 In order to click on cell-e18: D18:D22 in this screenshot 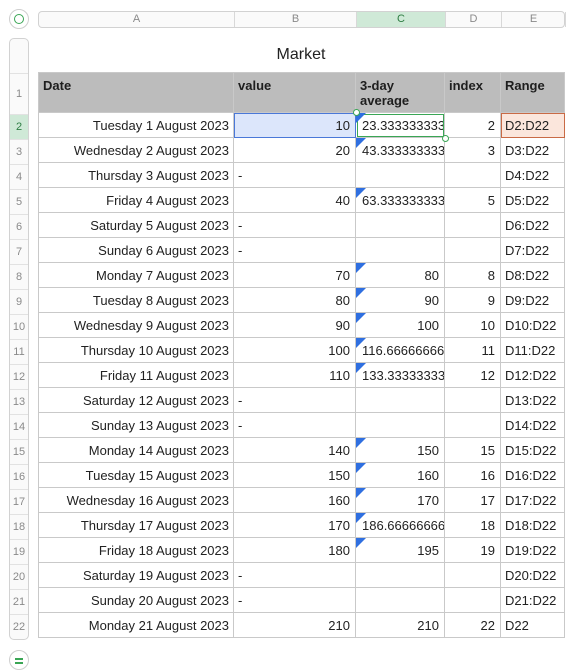, I will do `click(533, 525)`.